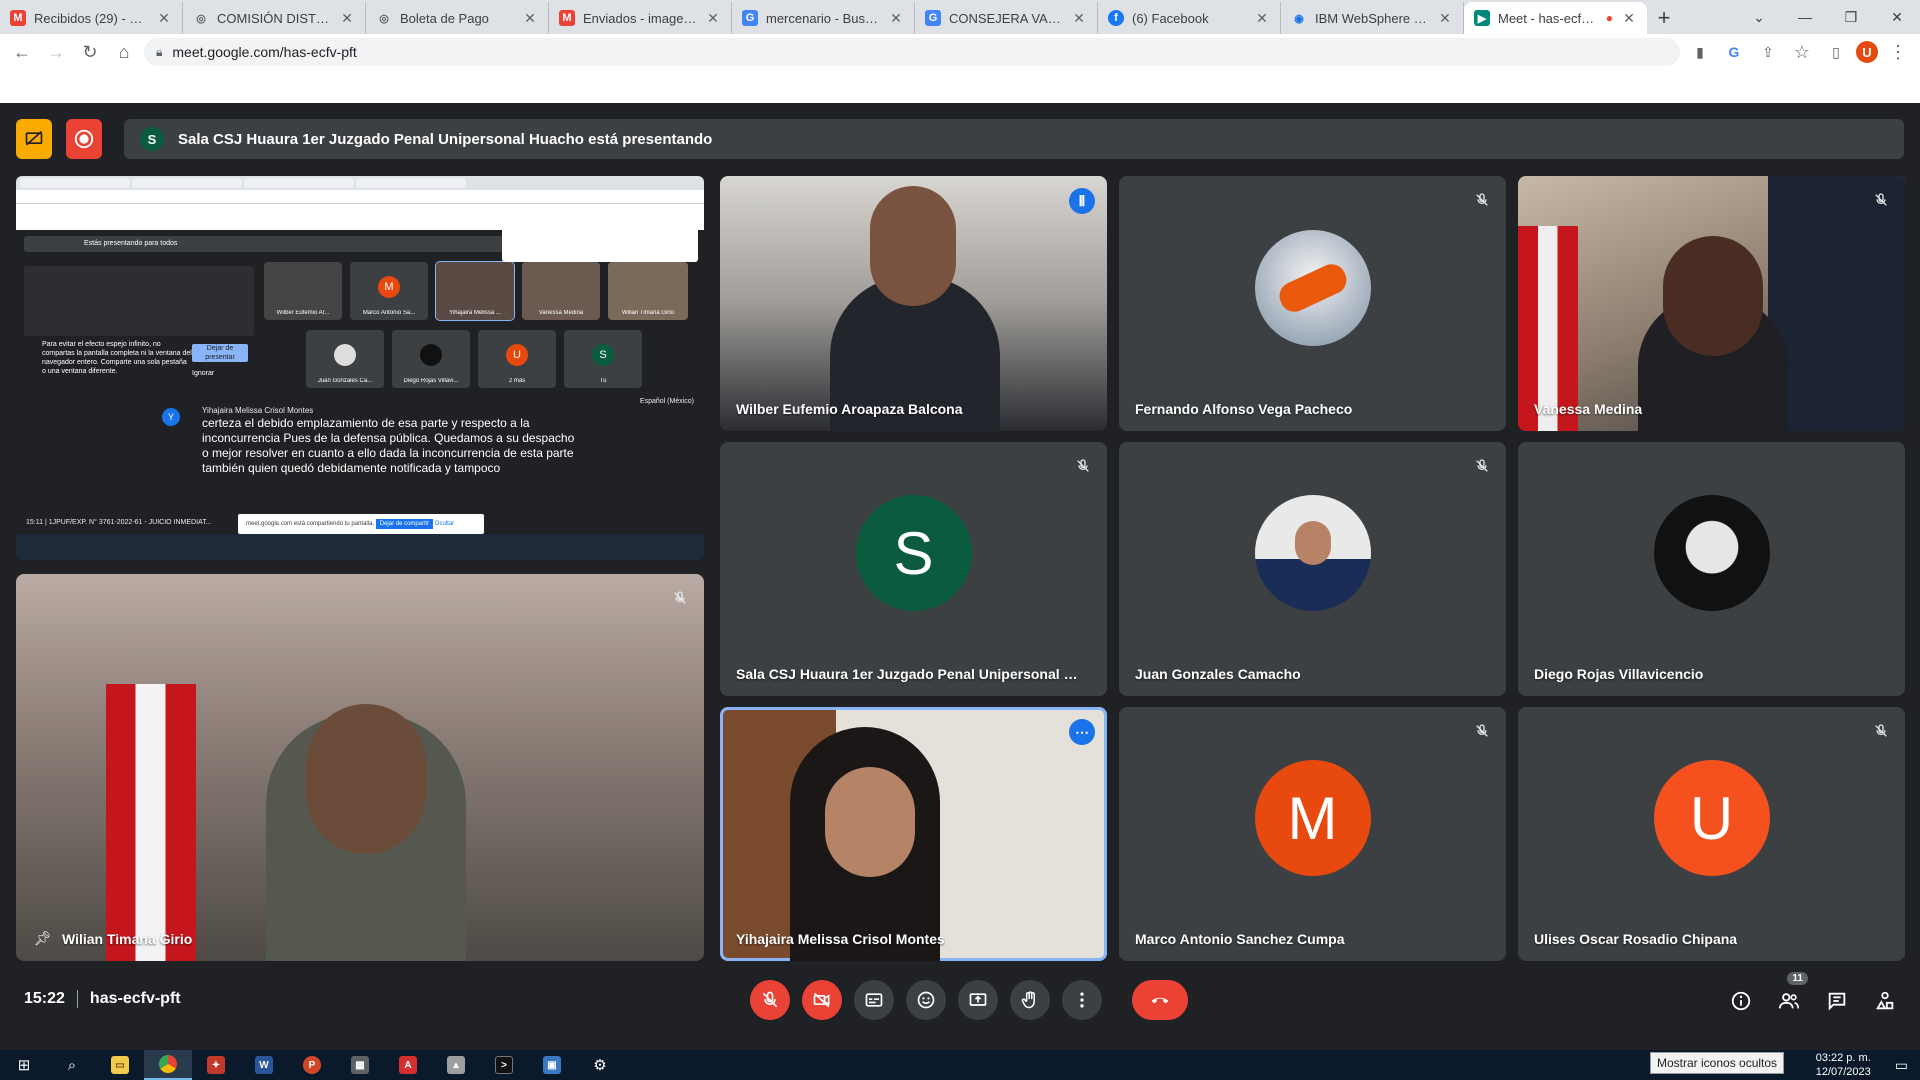 Image resolution: width=1920 pixels, height=1080 pixels. What do you see at coordinates (1768, 52) in the screenshot?
I see `share-icon: ⇪` at bounding box center [1768, 52].